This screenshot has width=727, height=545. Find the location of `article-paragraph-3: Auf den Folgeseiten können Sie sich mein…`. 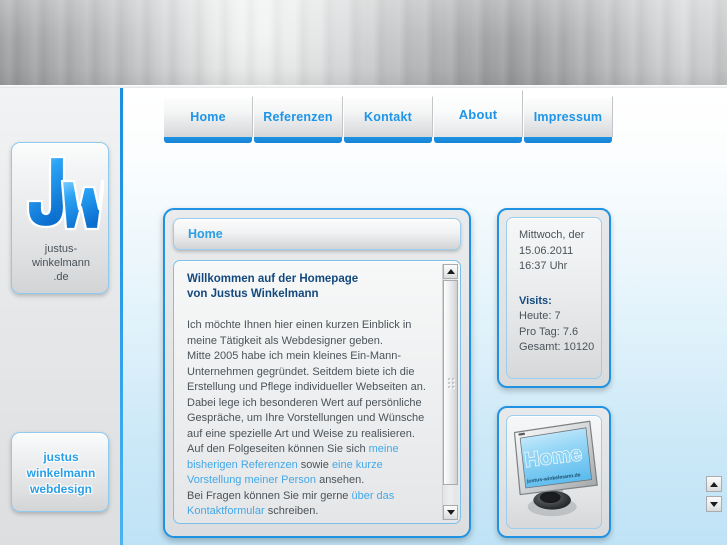

article-paragraph-3: Auf den Folgeseiten können Sie sich mein… is located at coordinates (308, 465).